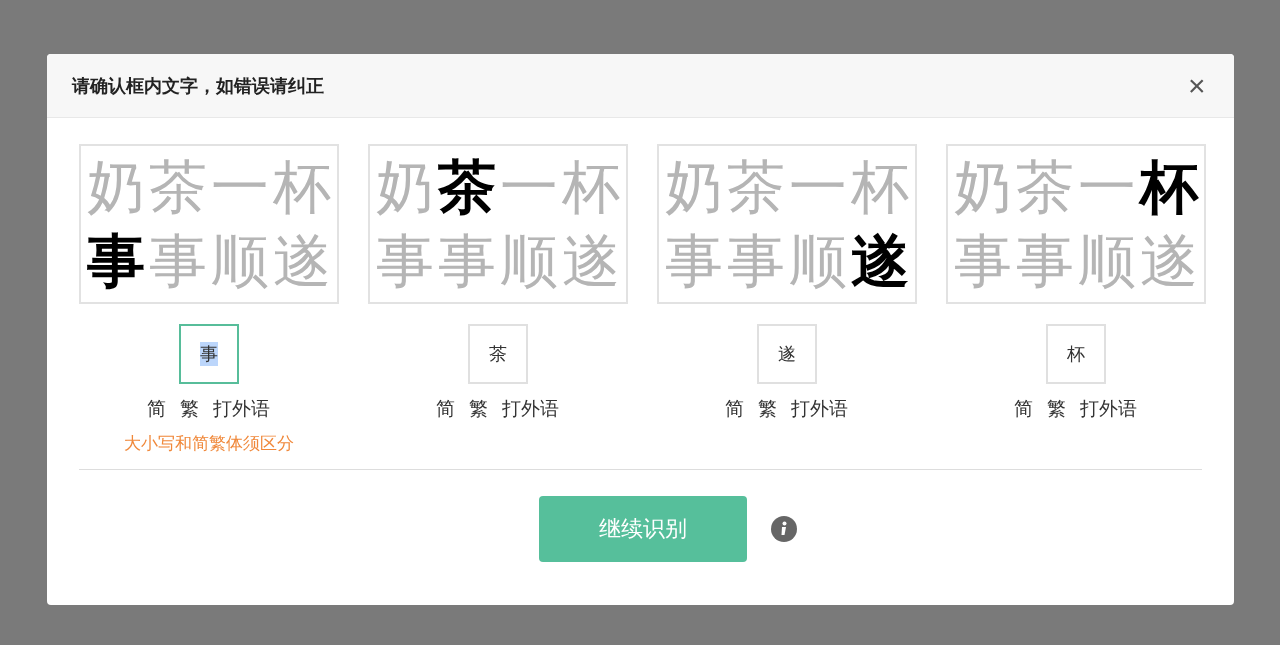  What do you see at coordinates (1075, 354) in the screenshot?
I see `input-field: 杯` at bounding box center [1075, 354].